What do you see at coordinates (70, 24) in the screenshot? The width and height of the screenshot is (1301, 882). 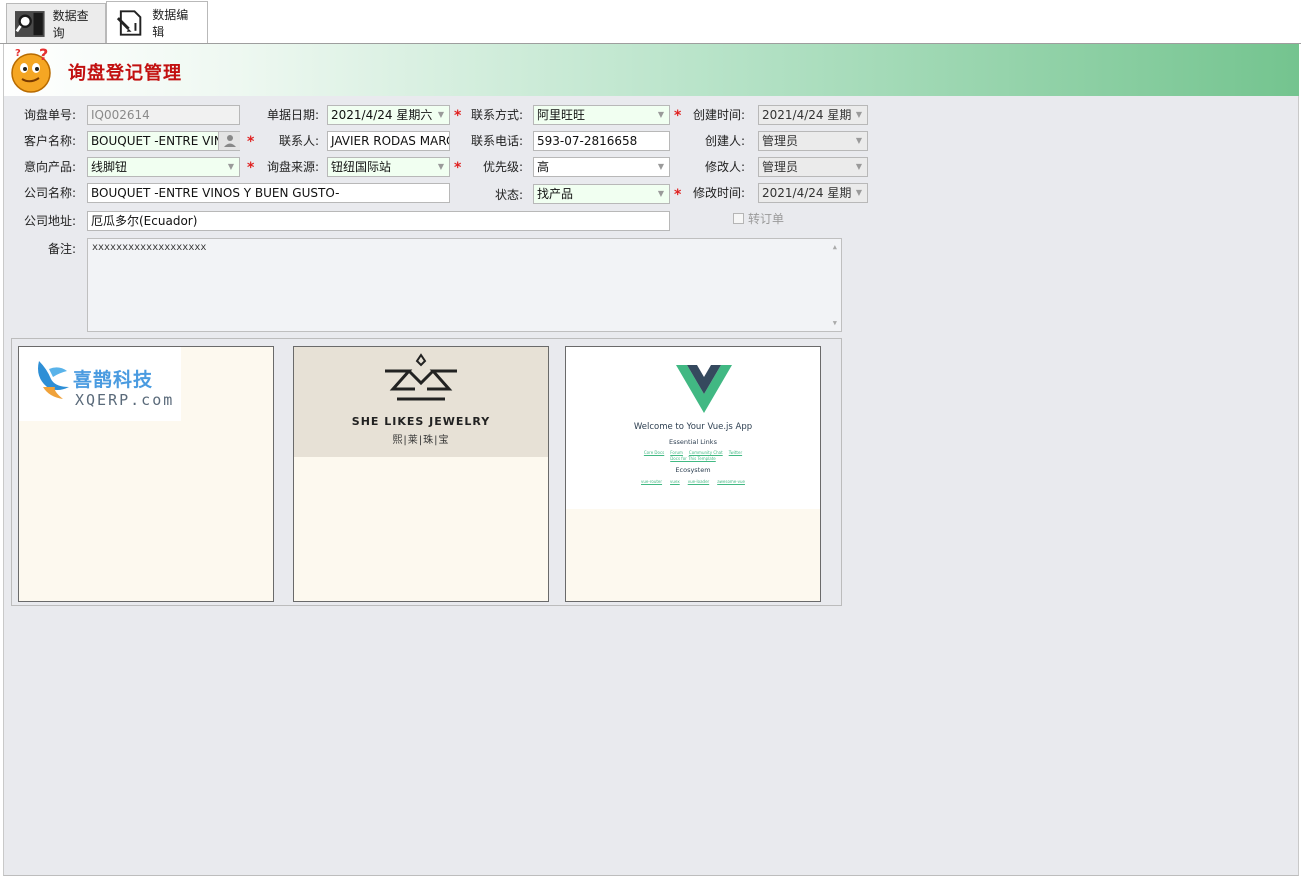 I see `tab-label: 数据查询` at bounding box center [70, 24].